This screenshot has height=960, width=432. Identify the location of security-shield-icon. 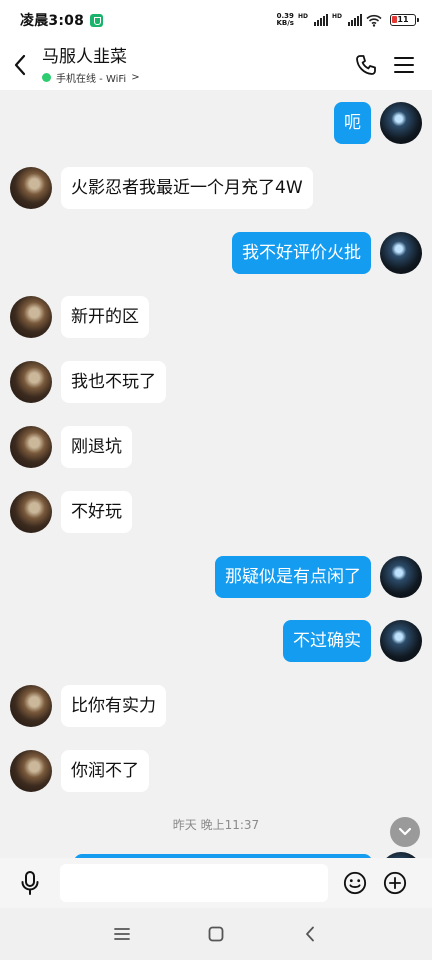
(97, 20).